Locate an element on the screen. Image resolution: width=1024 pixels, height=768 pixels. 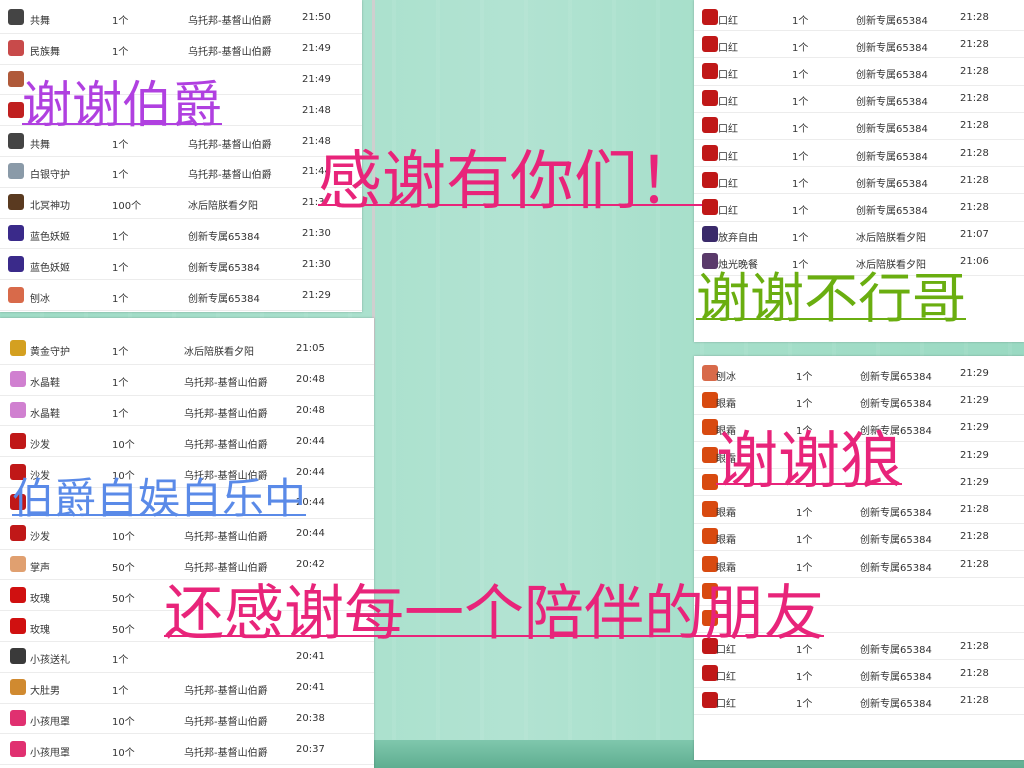
gift-name: 小孩送礼 is located at coordinates (50, 661).